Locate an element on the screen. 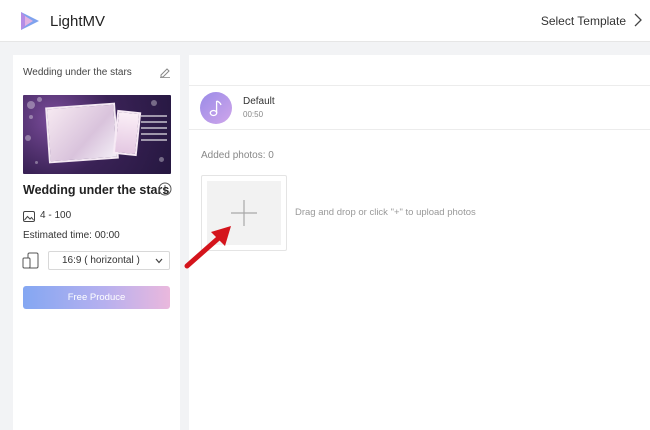 Image resolution: width=650 pixels, height=430 pixels. aspect-ratio-value: 16:9 ( horizontal ) is located at coordinates (101, 260).